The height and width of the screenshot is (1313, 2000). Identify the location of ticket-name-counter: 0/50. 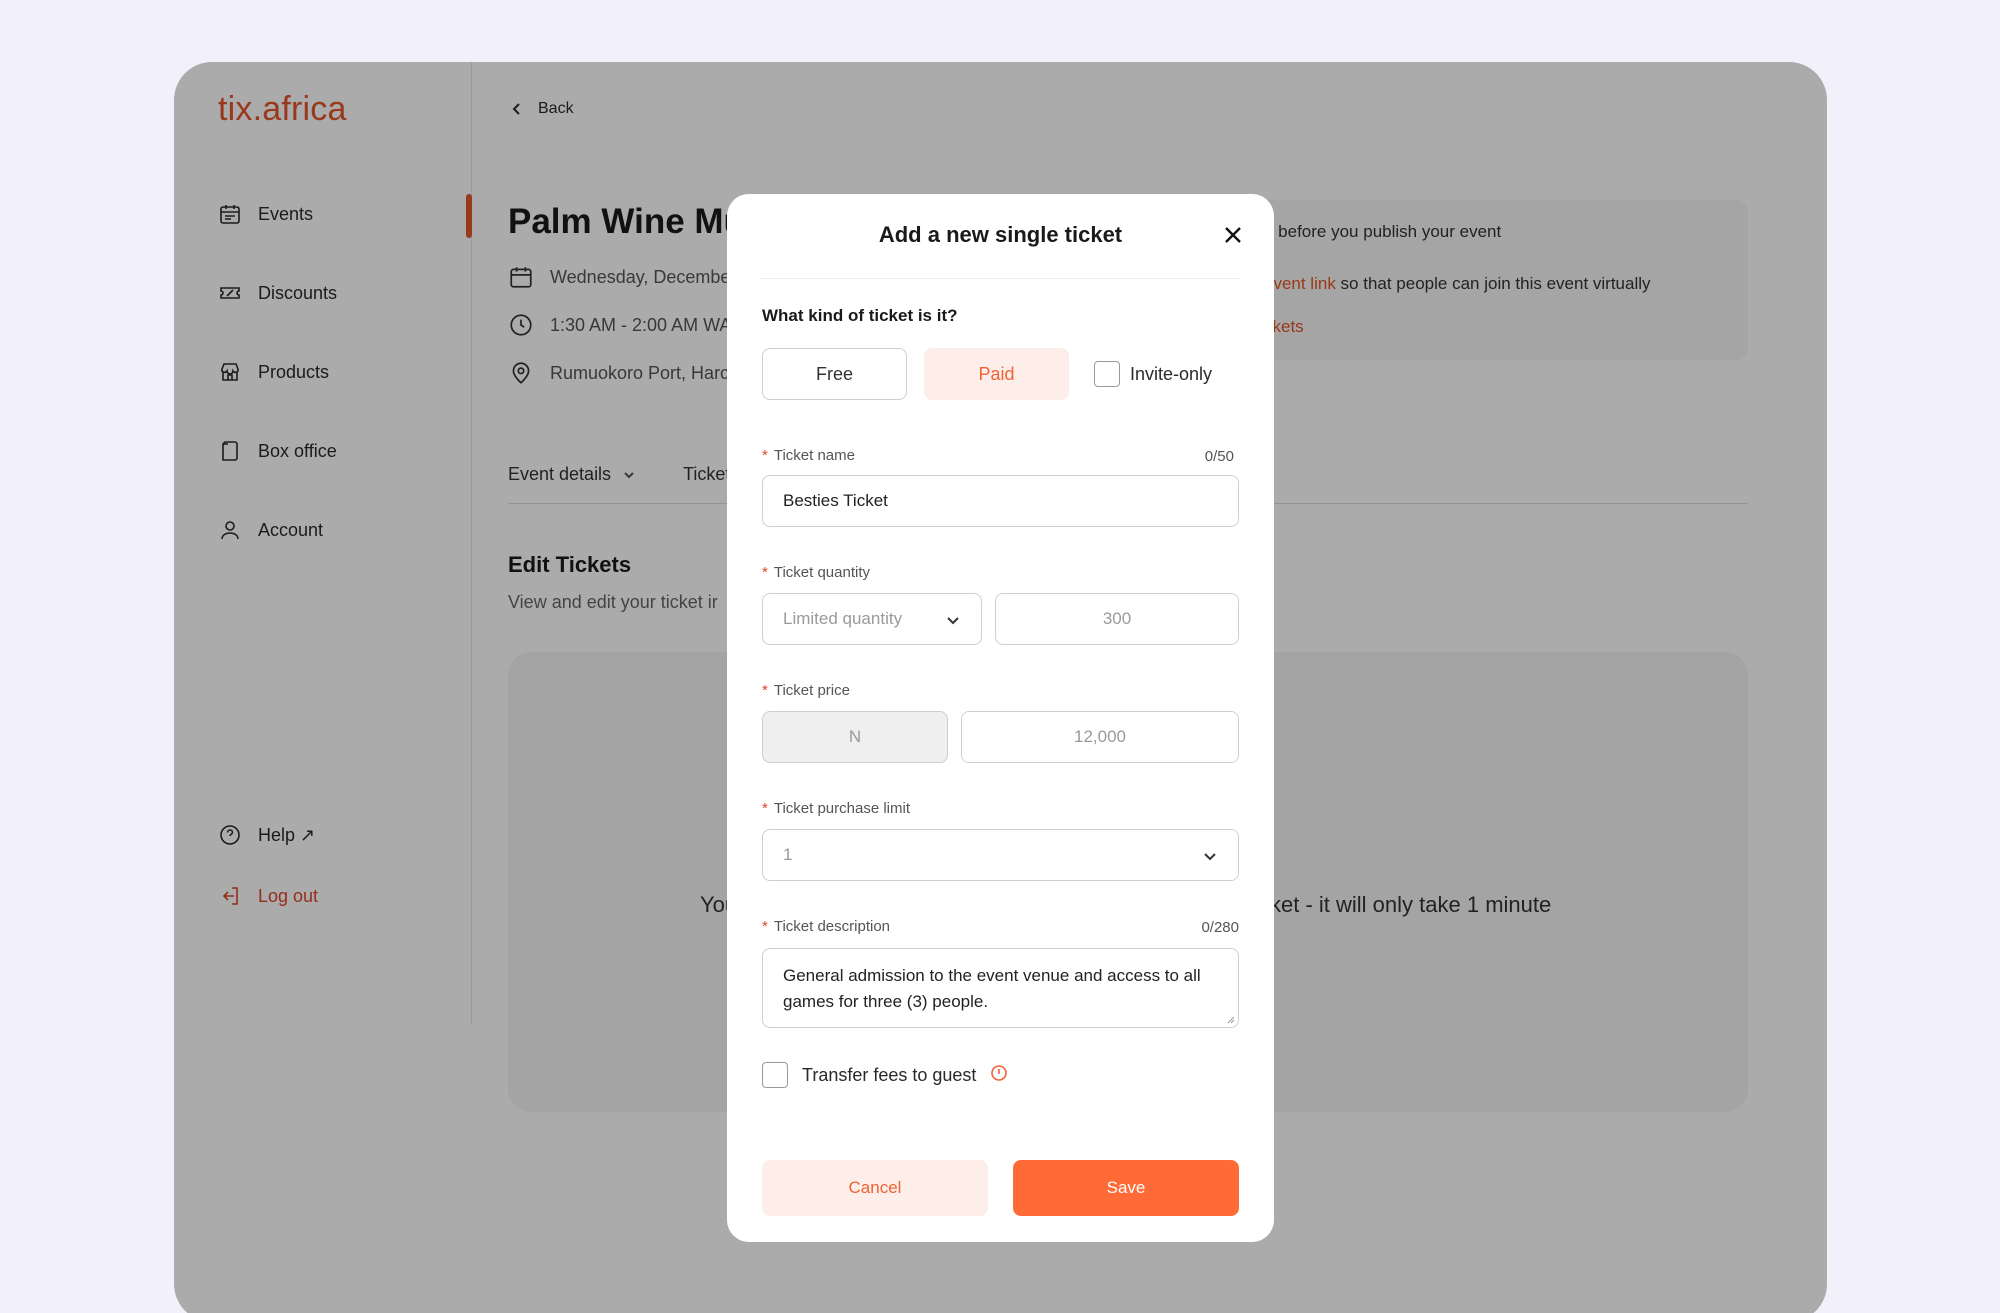
(1219, 456).